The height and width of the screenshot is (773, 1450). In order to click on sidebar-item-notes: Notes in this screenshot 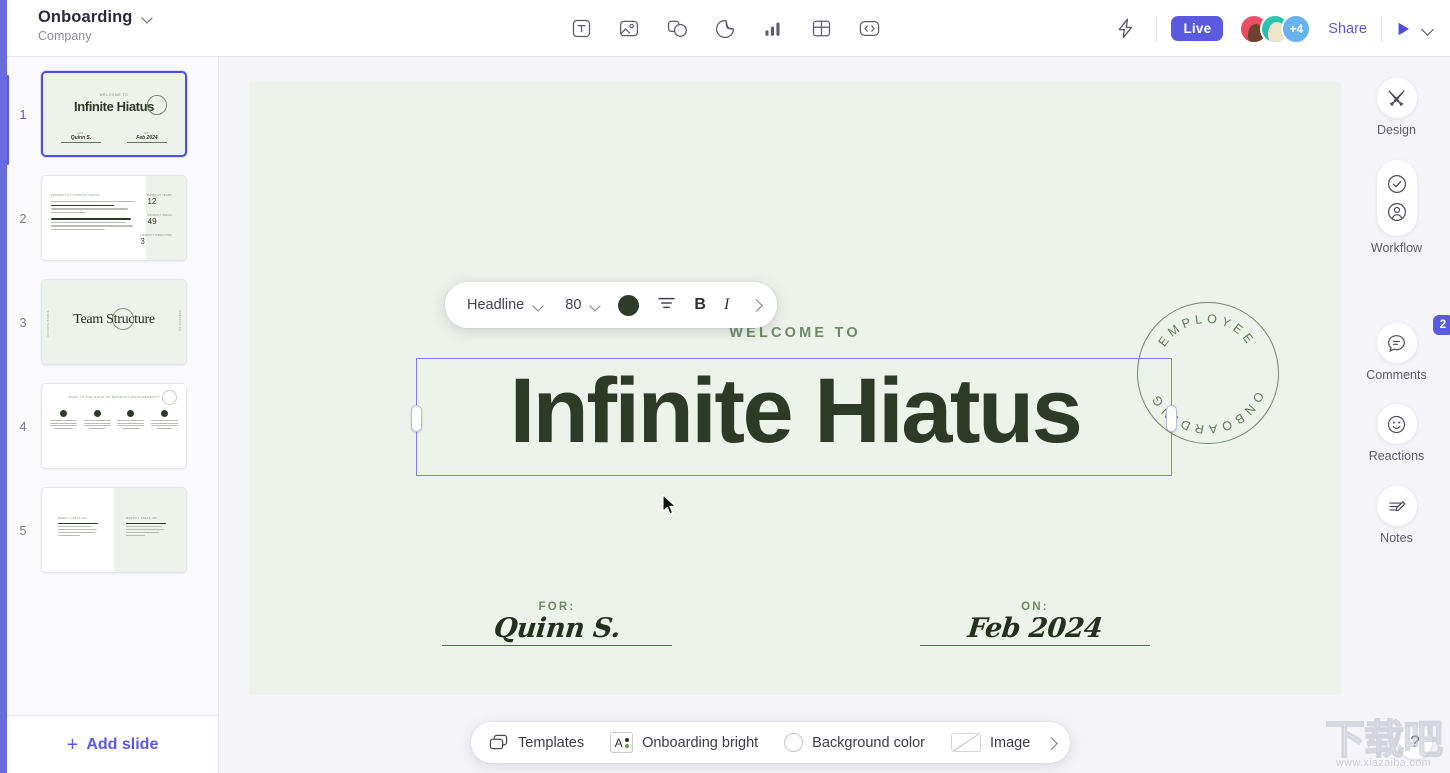, I will do `click(1396, 515)`.